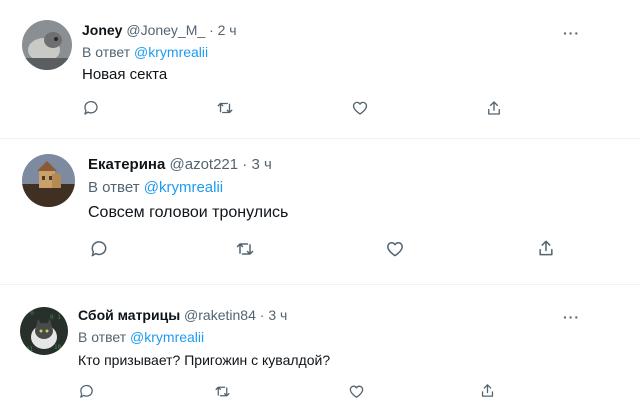  Describe the element at coordinates (102, 30) in the screenshot. I see `author-name: Joney` at that location.